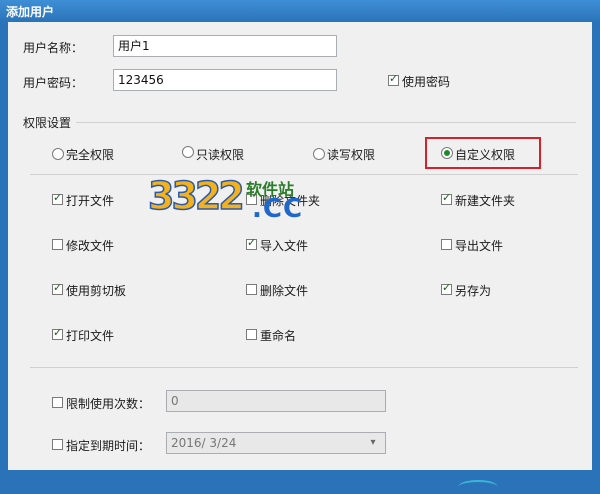 The width and height of the screenshot is (600, 494). Describe the element at coordinates (473, 291) in the screenshot. I see `label-save-as: 另存为` at that location.